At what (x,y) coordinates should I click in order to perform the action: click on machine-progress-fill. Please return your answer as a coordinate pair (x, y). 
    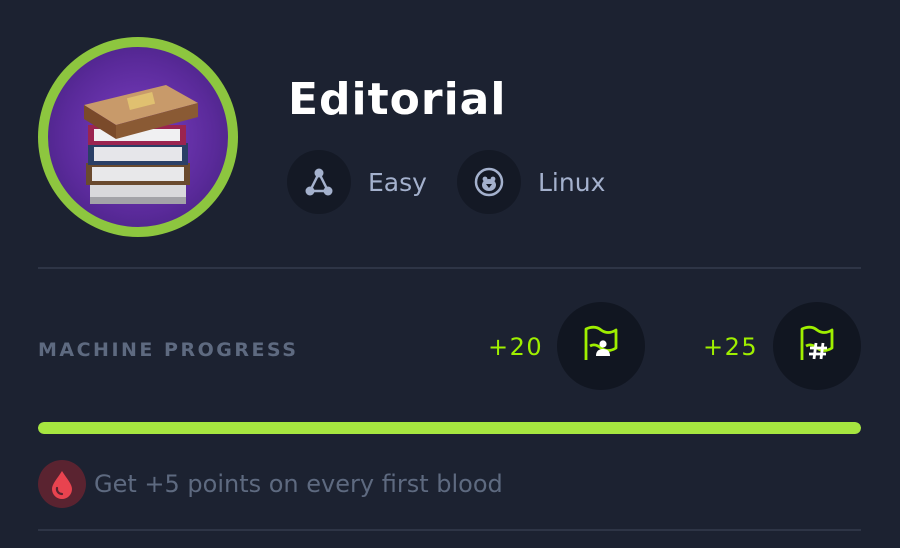
    Looking at the image, I should click on (449, 428).